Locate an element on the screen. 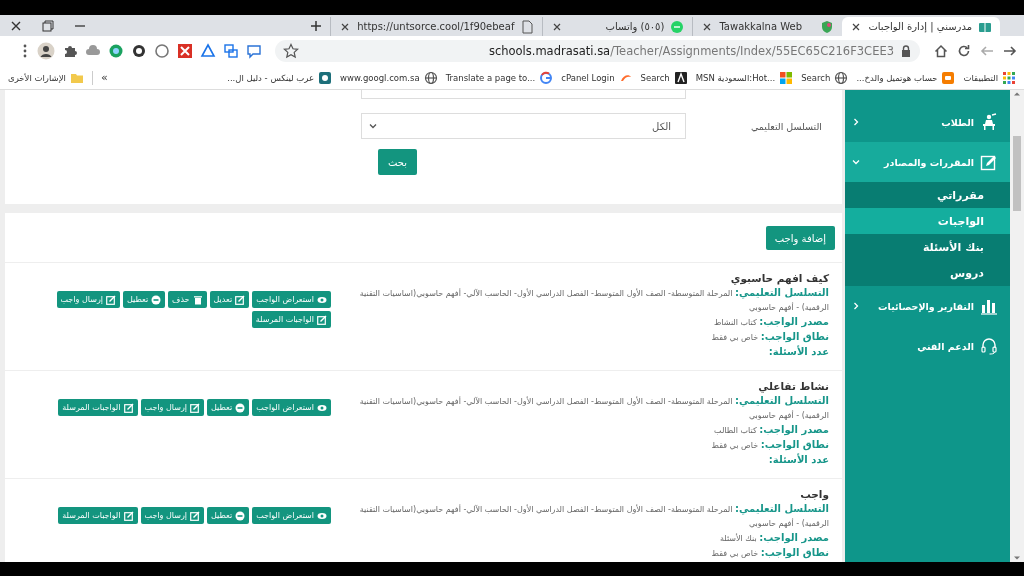  sidebar-item: التقارير والإحصائيات is located at coordinates (927, 306).